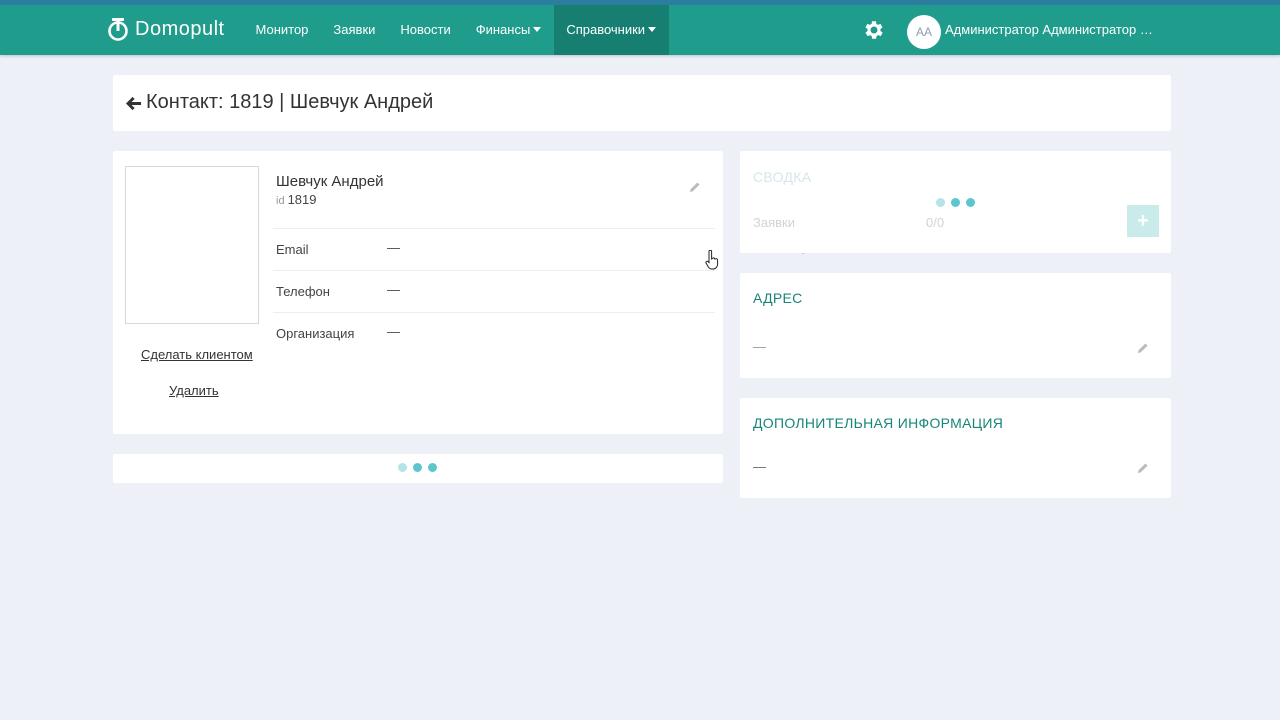  Describe the element at coordinates (774, 222) in the screenshot. I see `summary-requests-label: Заявки` at that location.